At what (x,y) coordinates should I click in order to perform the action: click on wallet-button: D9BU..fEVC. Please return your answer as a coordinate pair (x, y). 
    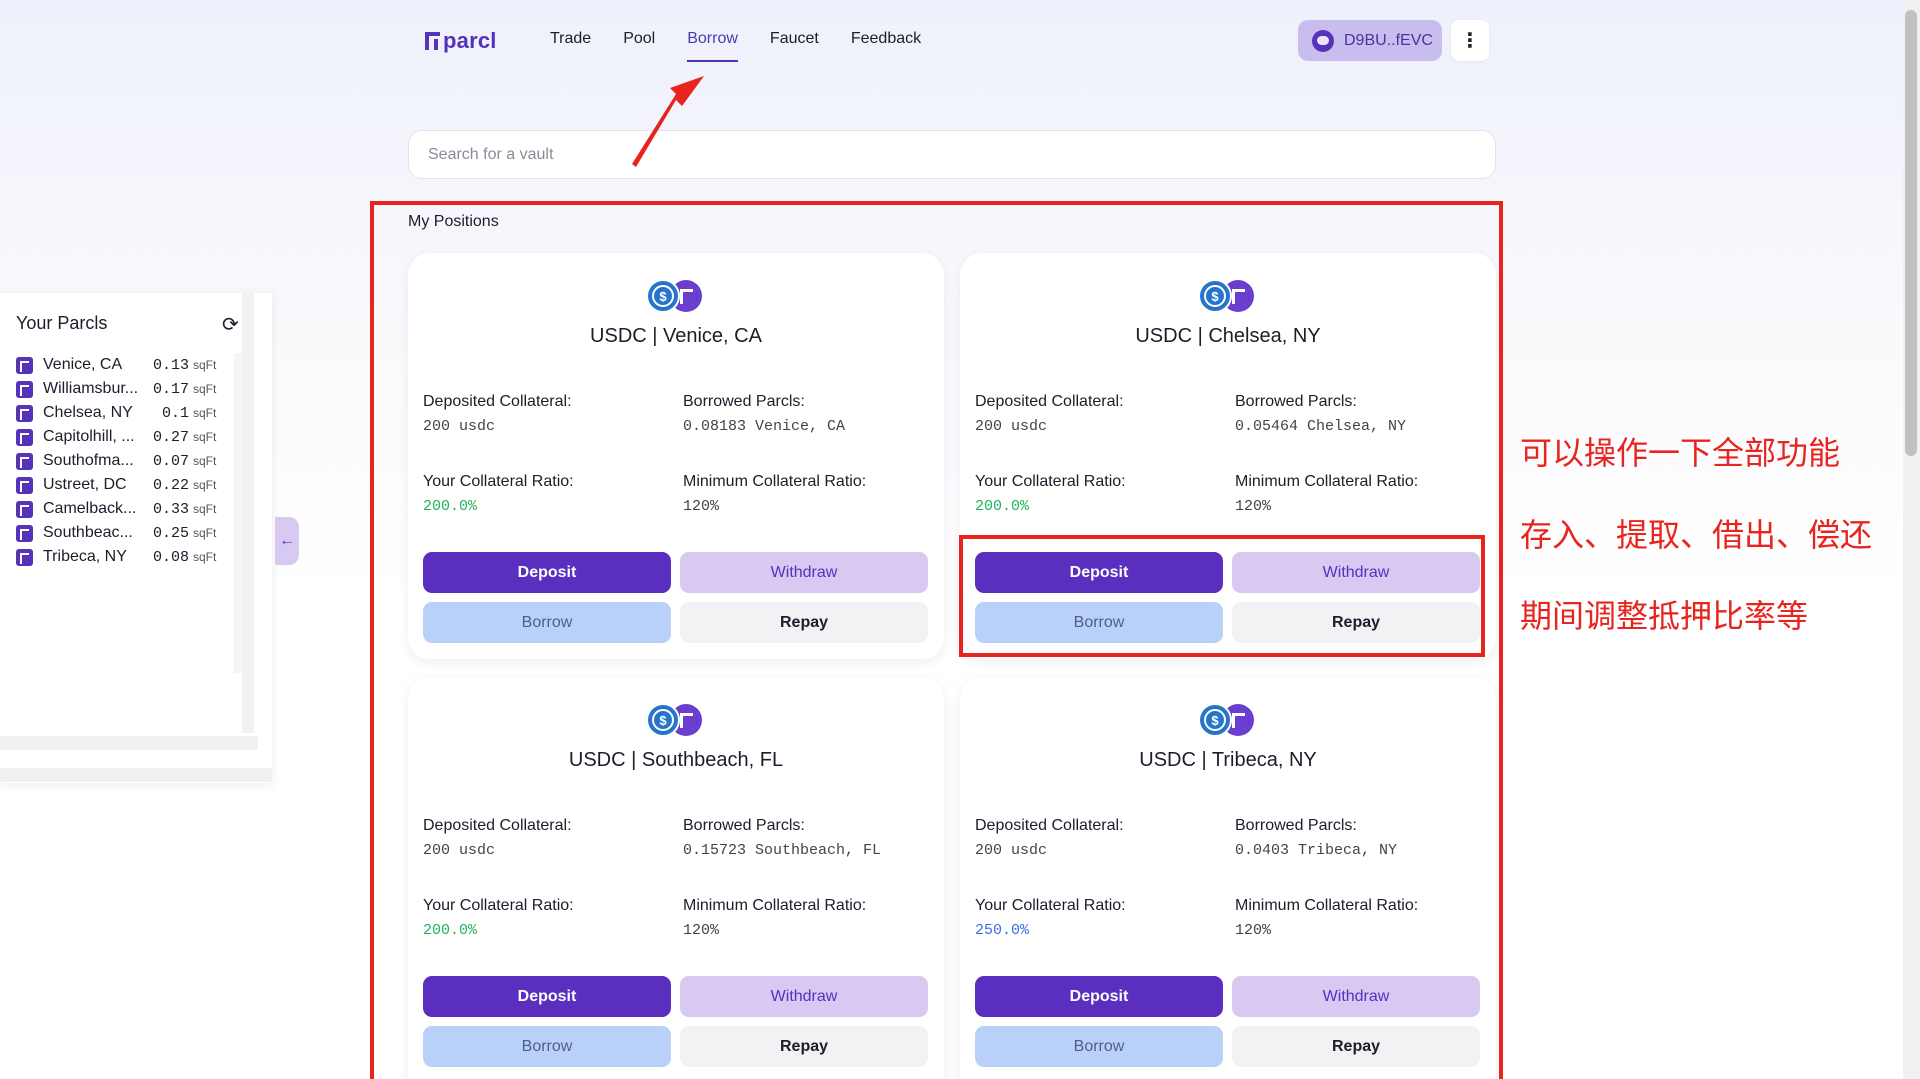
    Looking at the image, I should click on (1370, 40).